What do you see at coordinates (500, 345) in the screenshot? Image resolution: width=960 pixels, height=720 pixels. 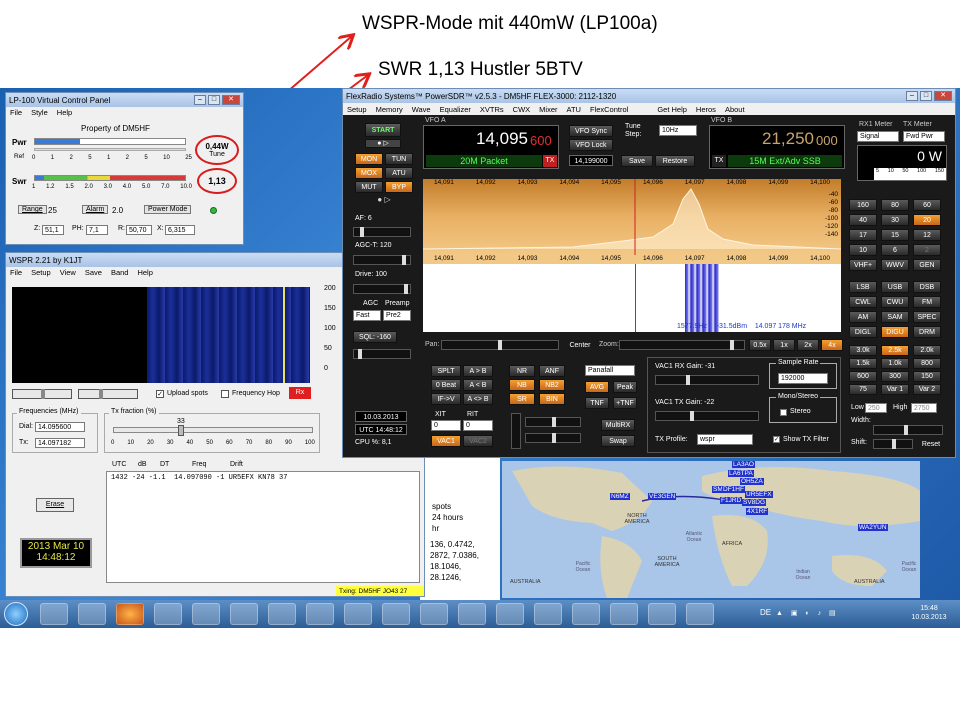 I see `pan-slider` at bounding box center [500, 345].